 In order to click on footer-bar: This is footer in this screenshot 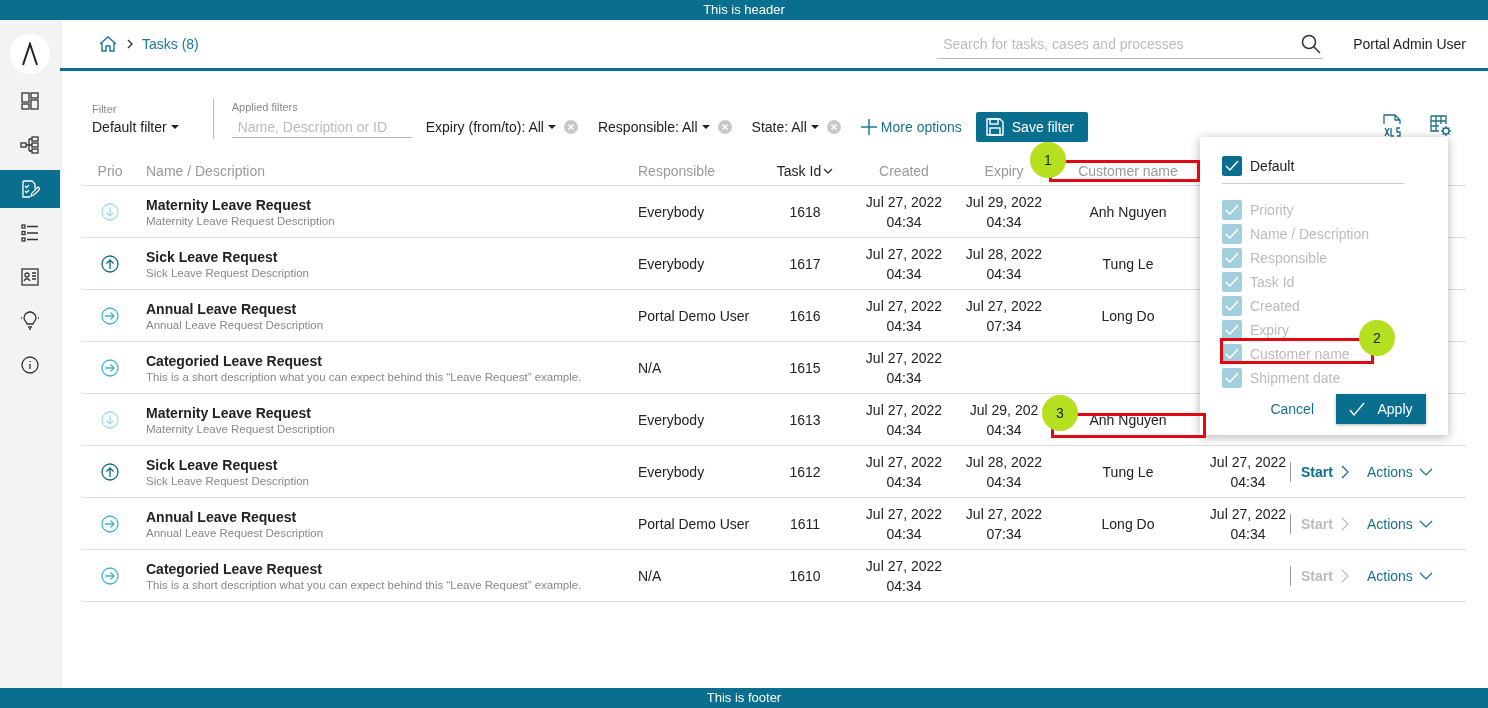, I will do `click(744, 698)`.